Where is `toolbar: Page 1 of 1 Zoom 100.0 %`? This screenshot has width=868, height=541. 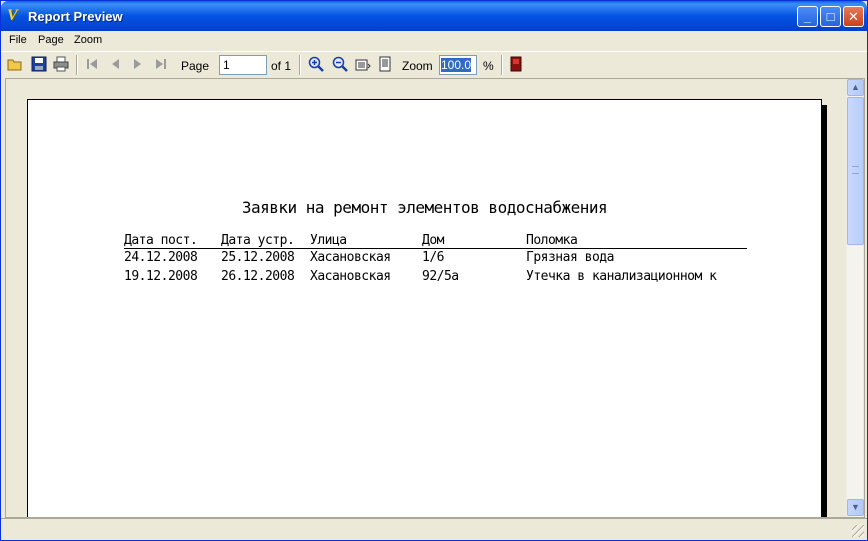
toolbar: Page 1 of 1 Zoom 100.0 % is located at coordinates (434, 64).